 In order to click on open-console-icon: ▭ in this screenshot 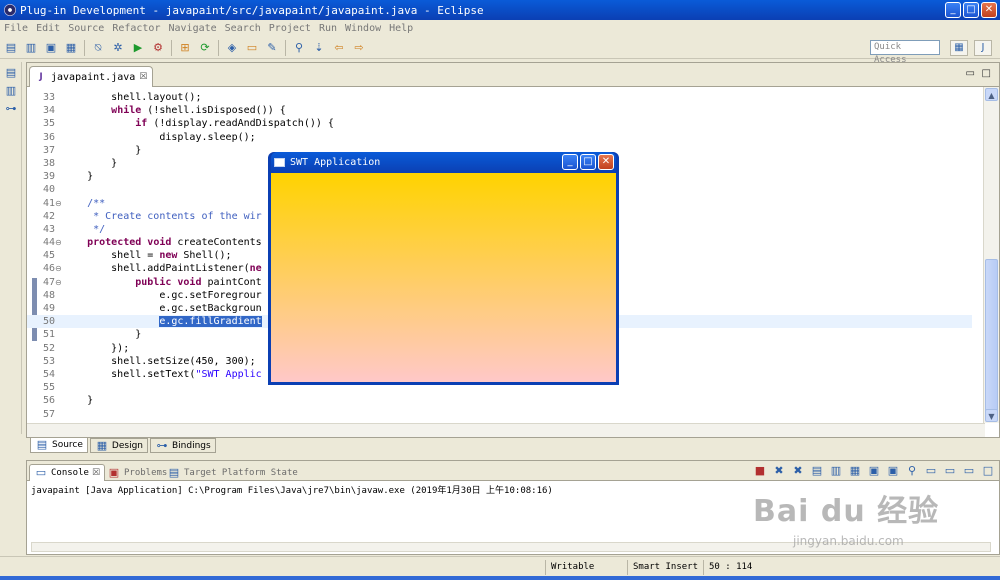, I will do `click(950, 471)`.